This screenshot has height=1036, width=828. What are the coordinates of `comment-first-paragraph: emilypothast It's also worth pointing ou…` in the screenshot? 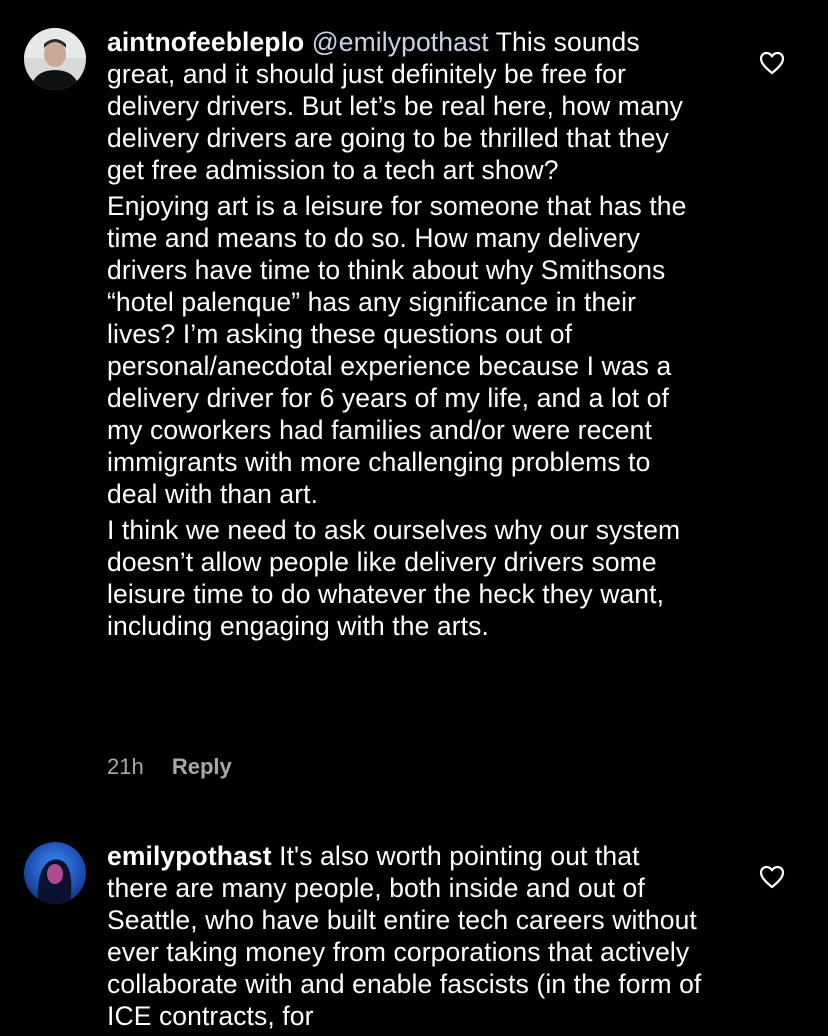 It's located at (407, 936).